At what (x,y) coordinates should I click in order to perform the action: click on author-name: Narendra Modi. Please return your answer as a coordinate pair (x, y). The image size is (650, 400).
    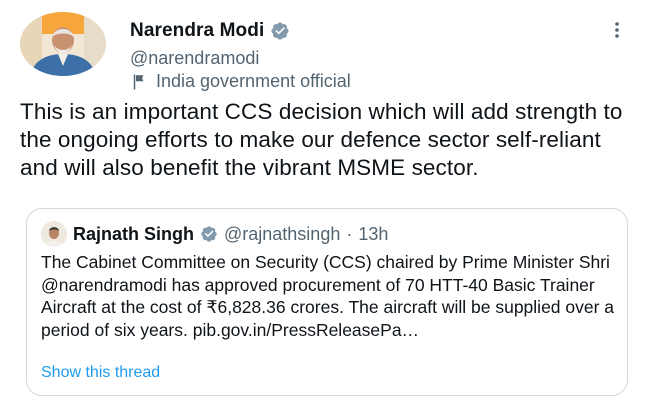
    Looking at the image, I should click on (197, 31).